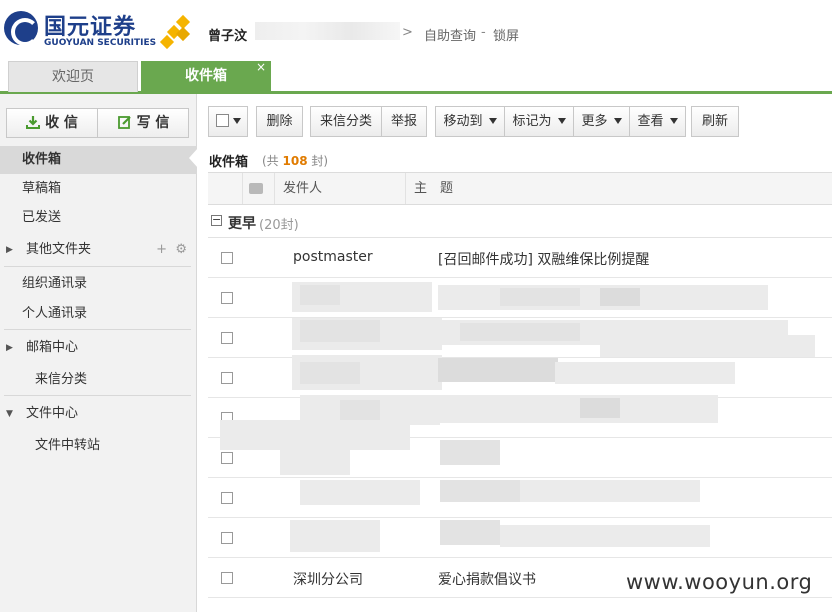  What do you see at coordinates (450, 34) in the screenshot?
I see `self-service-query-link: 自助查询` at bounding box center [450, 34].